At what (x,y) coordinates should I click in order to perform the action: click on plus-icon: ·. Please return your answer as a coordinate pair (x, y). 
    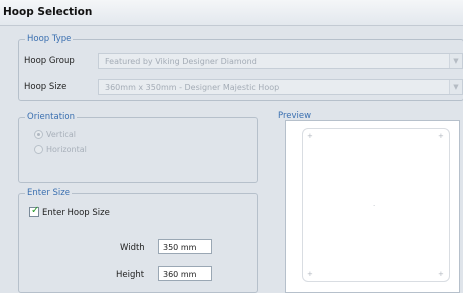
    Looking at the image, I should click on (374, 206).